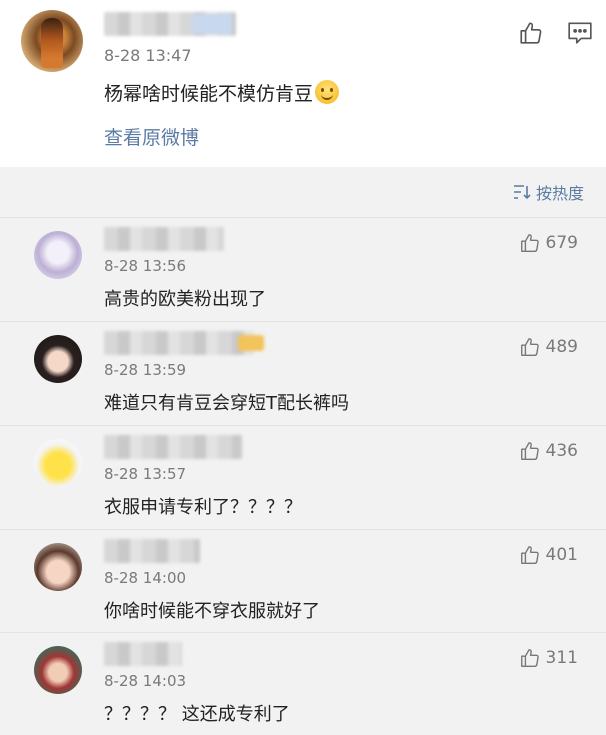 This screenshot has height=735, width=606. I want to click on comment-text: 你啥时候能不穿衣服就好了, so click(212, 611).